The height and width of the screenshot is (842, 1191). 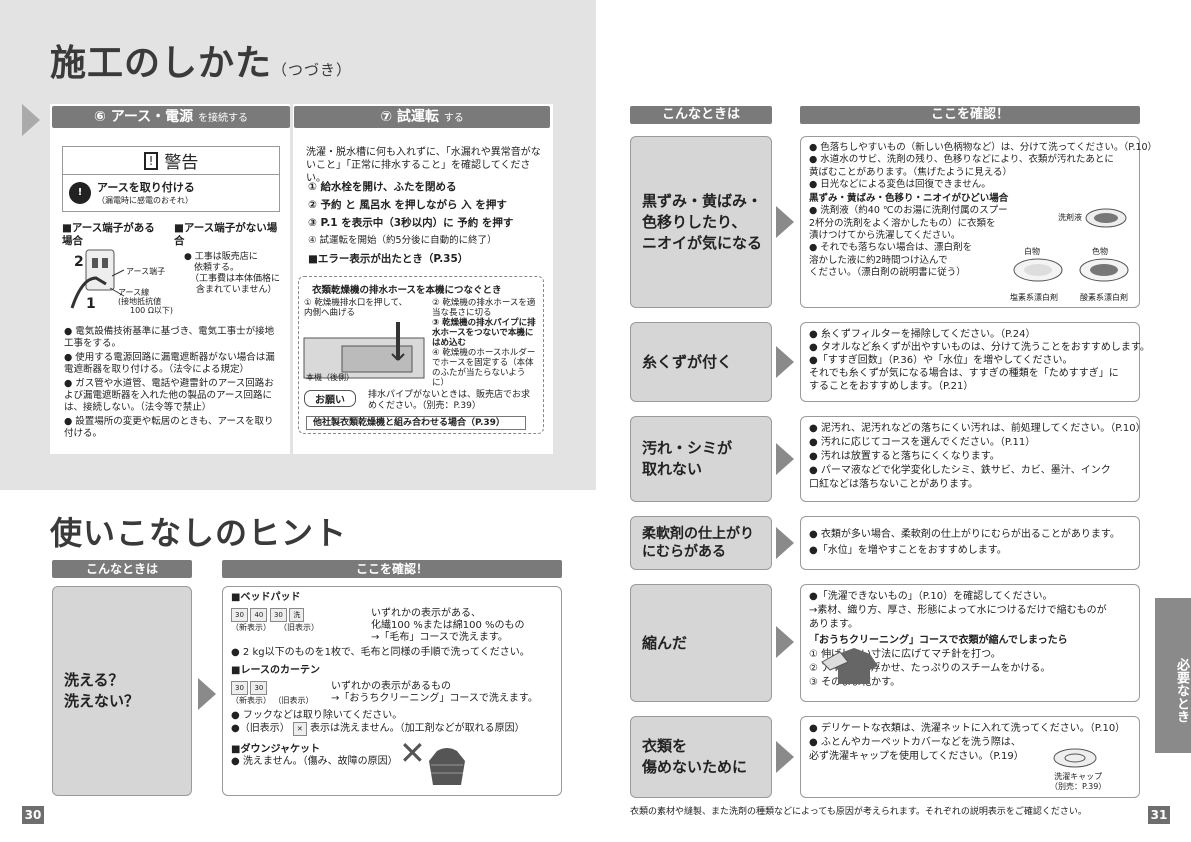 What do you see at coordinates (407, 290) in the screenshot?
I see `dryer-title: 衣類乾燥機の排水ホースを本機につなぐとき` at bounding box center [407, 290].